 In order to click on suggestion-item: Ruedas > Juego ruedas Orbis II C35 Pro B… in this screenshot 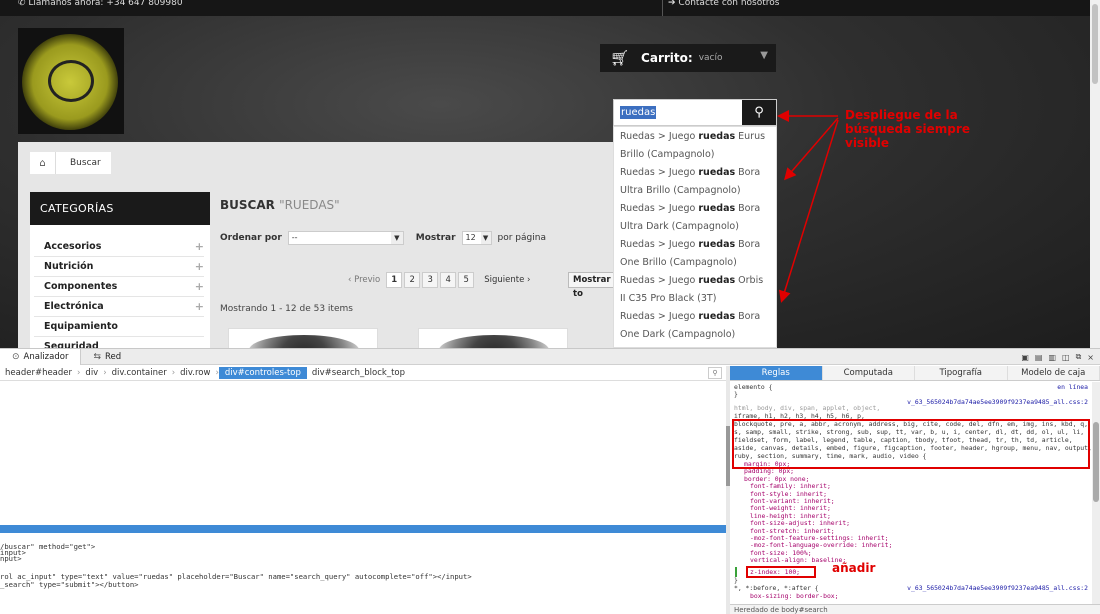, I will do `click(695, 289)`.